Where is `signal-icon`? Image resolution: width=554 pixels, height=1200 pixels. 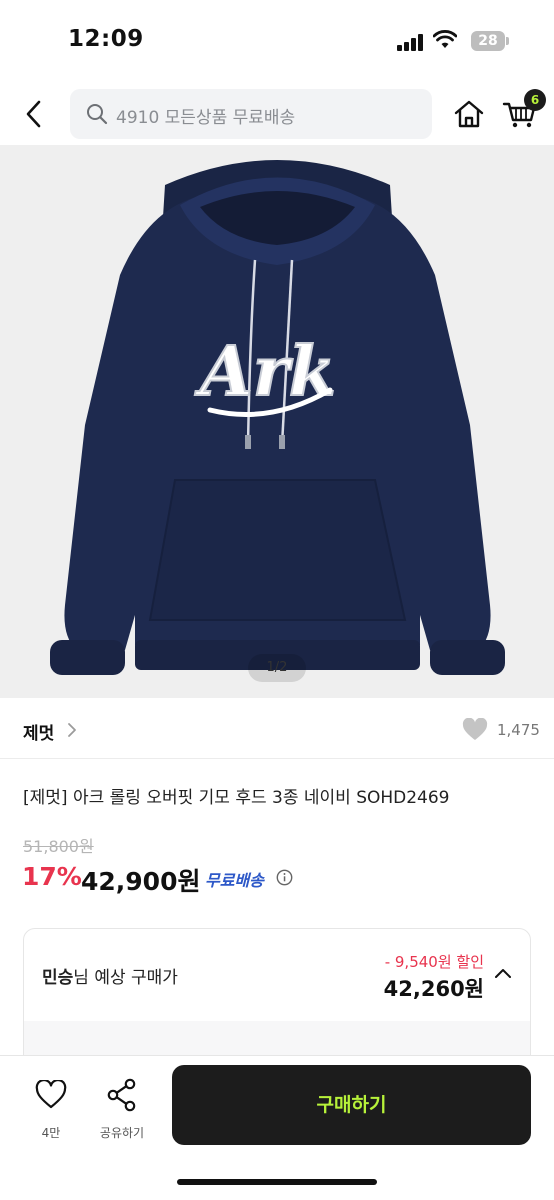
signal-icon is located at coordinates (411, 42).